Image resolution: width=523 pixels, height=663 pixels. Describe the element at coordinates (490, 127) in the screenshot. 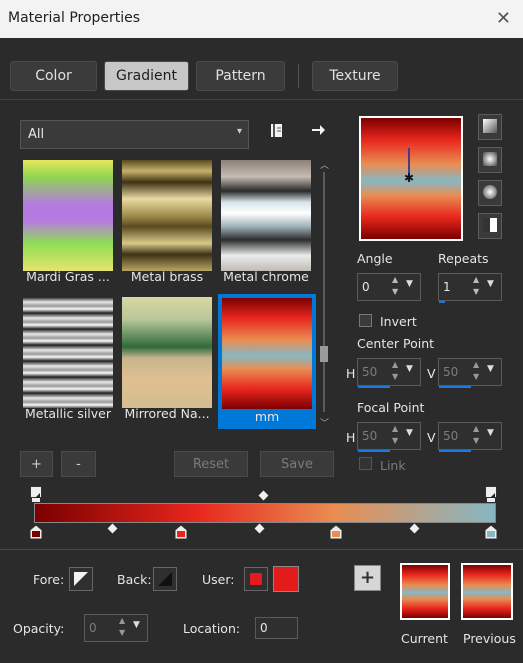

I see `linear-style-button` at that location.